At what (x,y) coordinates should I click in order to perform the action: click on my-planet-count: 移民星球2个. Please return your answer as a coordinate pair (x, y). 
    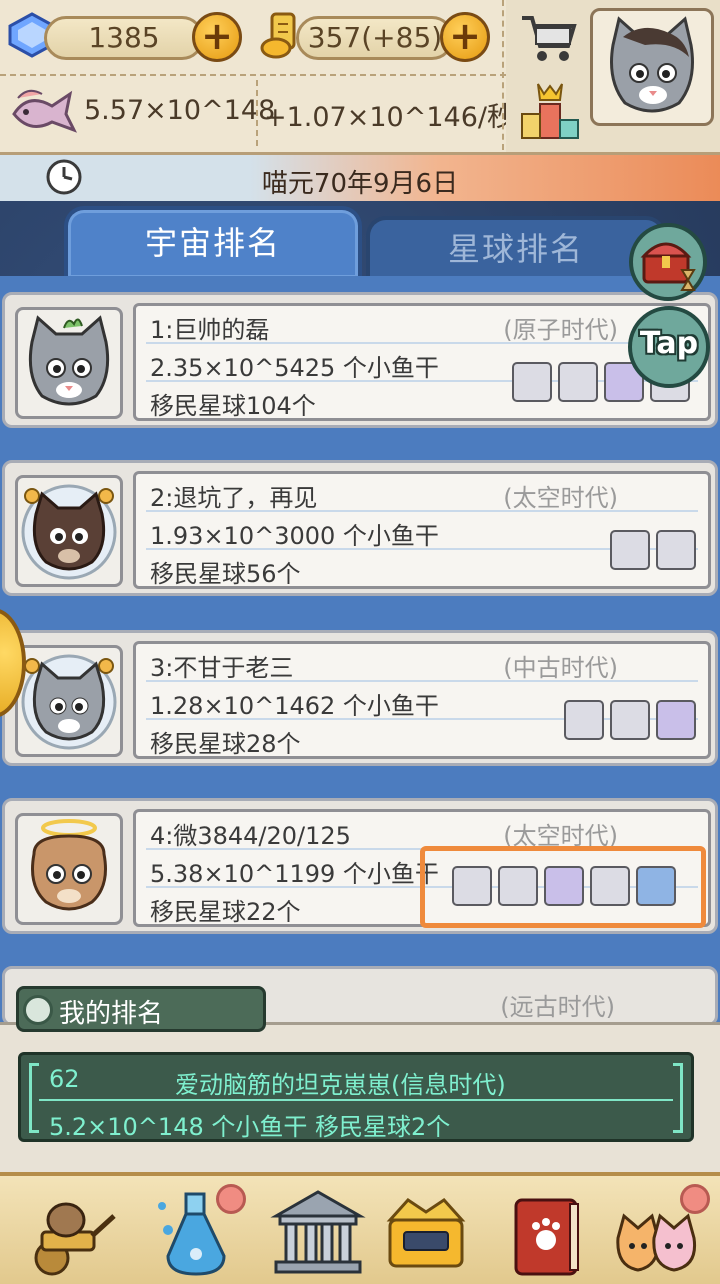
    Looking at the image, I should click on (383, 1127).